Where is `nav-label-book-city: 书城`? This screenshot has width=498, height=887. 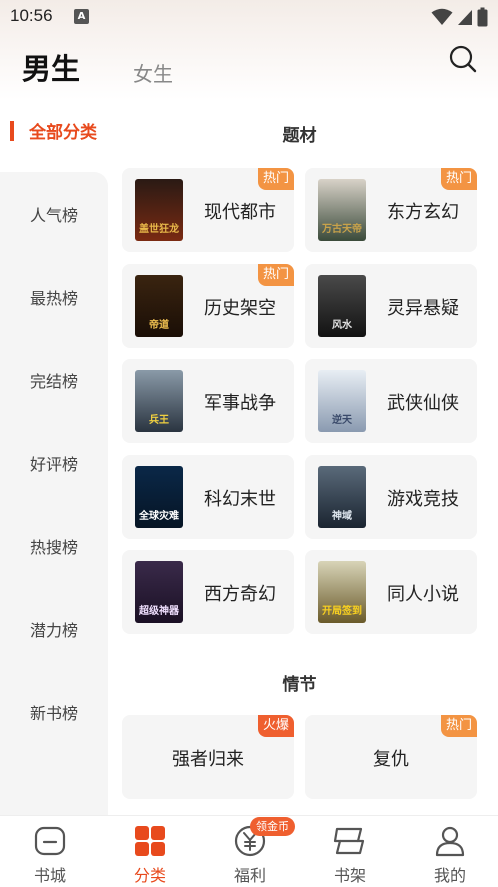
nav-label-book-city: 书城 is located at coordinates (49, 875).